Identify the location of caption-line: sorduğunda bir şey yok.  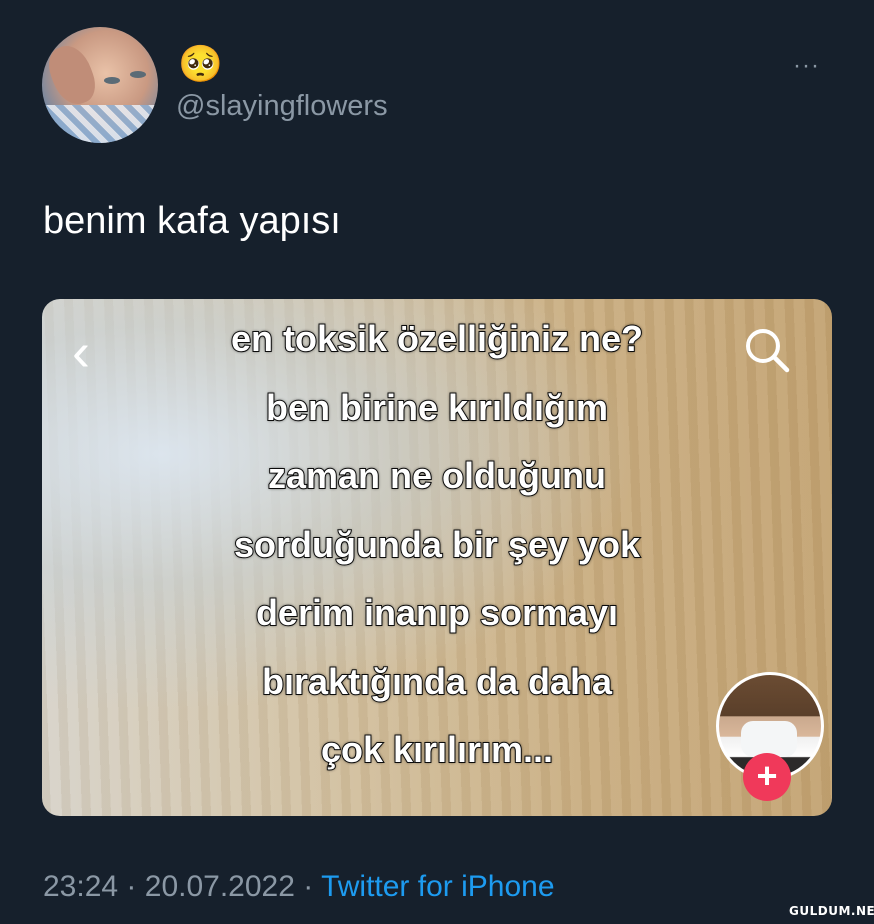
(437, 544).